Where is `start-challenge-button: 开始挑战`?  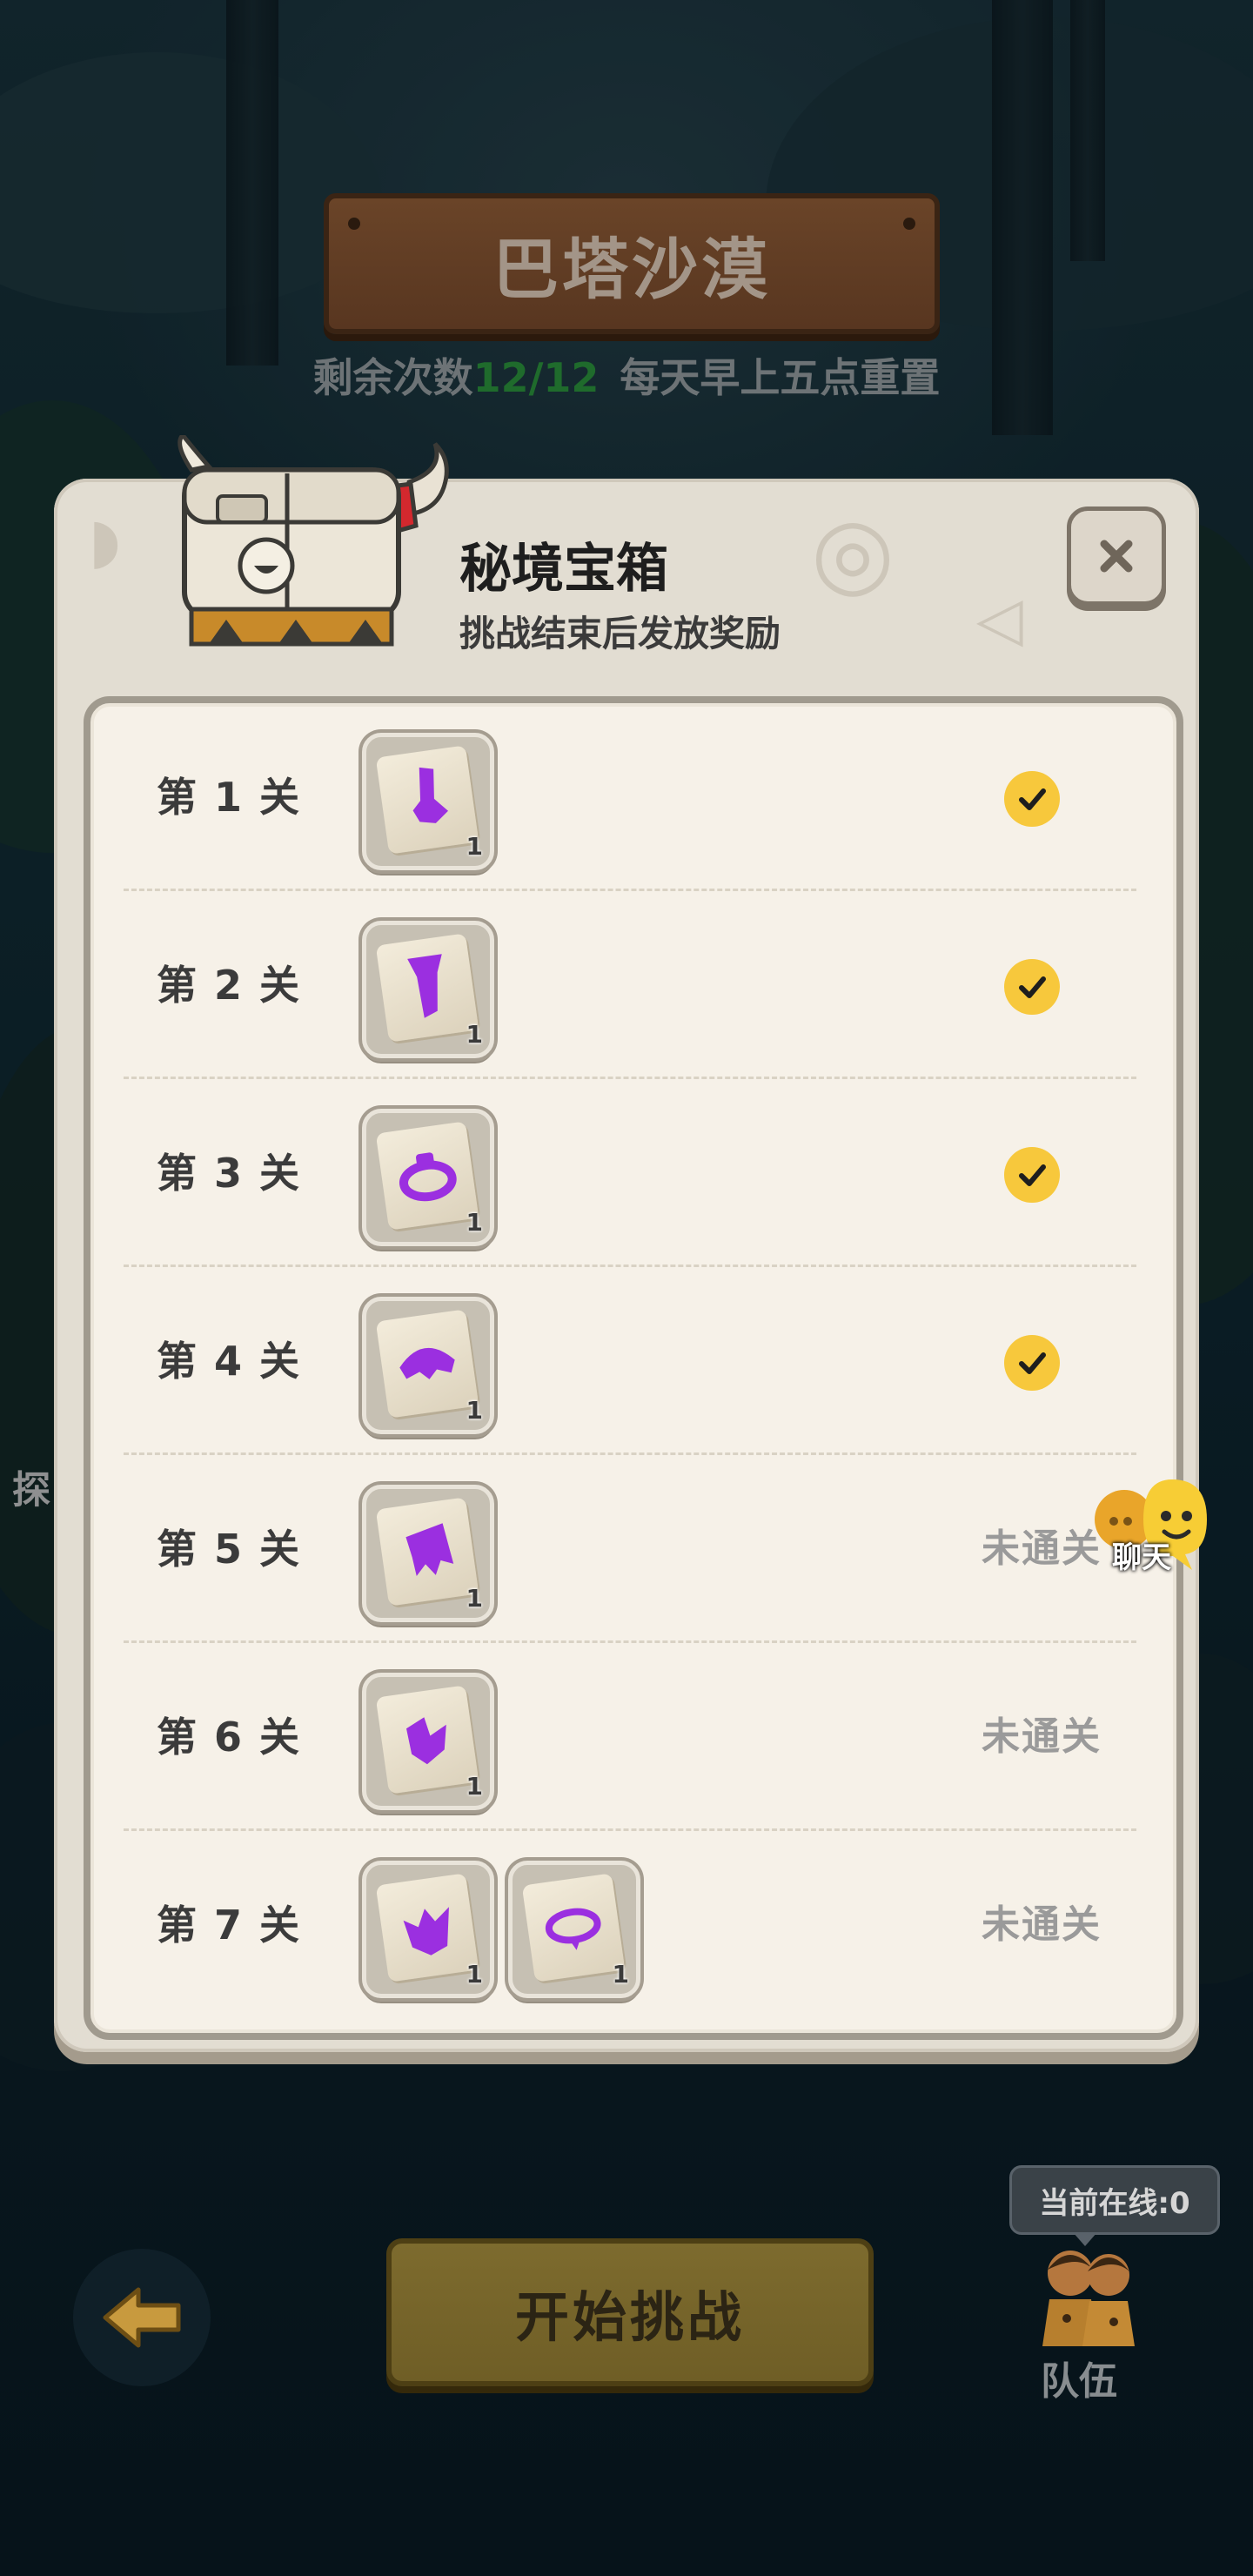
start-challenge-button: 开始挑战 is located at coordinates (630, 2312).